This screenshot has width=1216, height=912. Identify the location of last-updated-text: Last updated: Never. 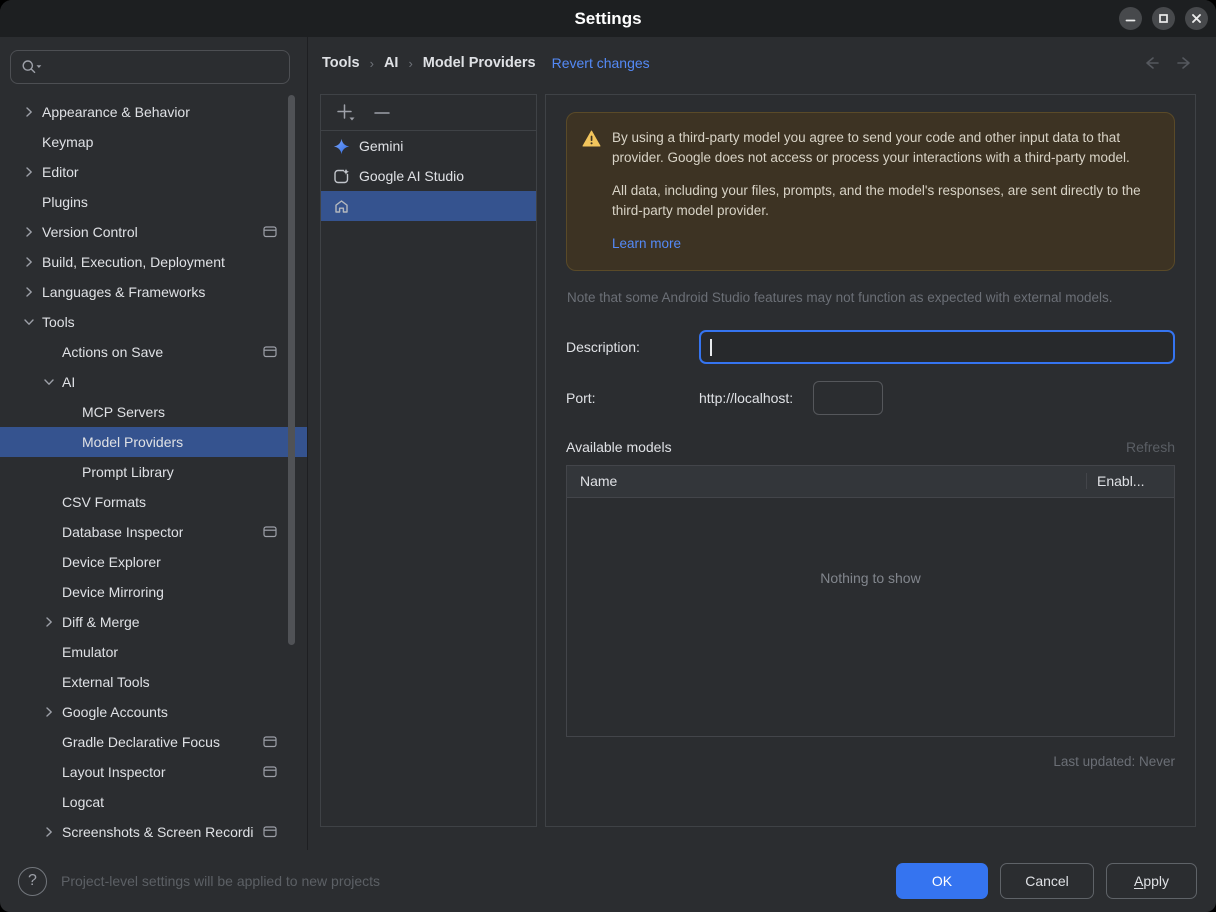
(1114, 761).